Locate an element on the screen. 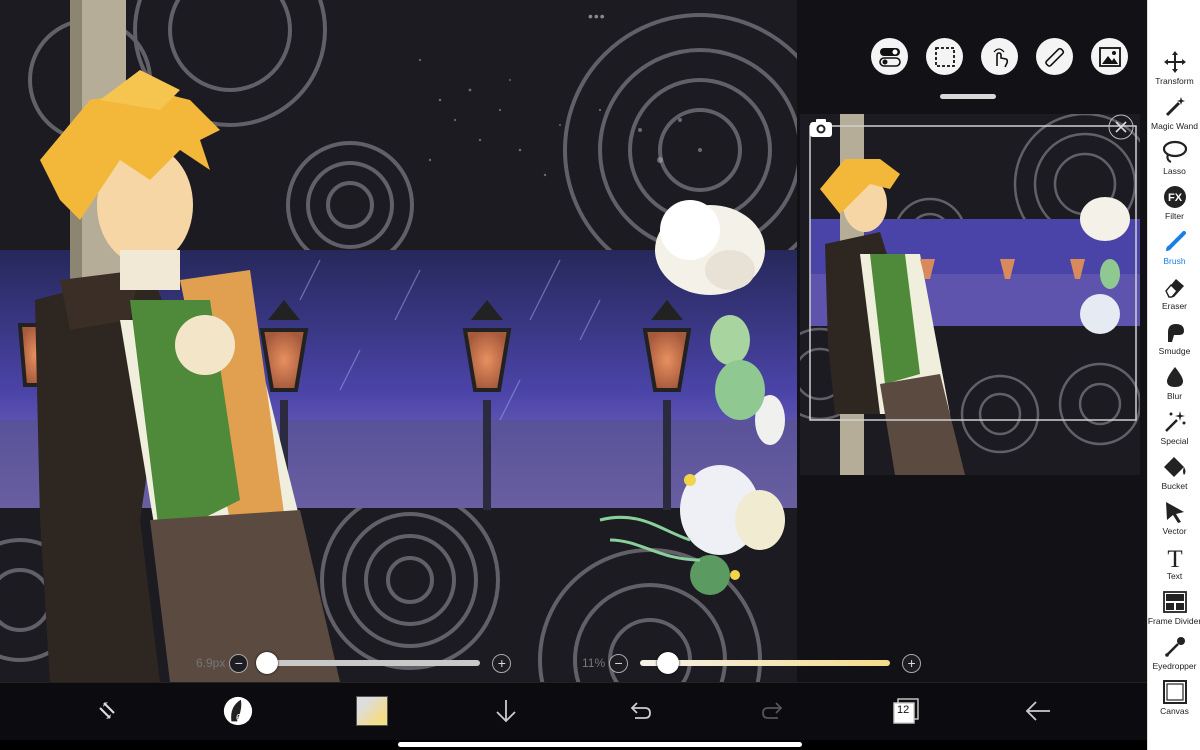 Image resolution: width=1200 pixels, height=750 pixels. brush-icon is located at coordinates (1175, 241).